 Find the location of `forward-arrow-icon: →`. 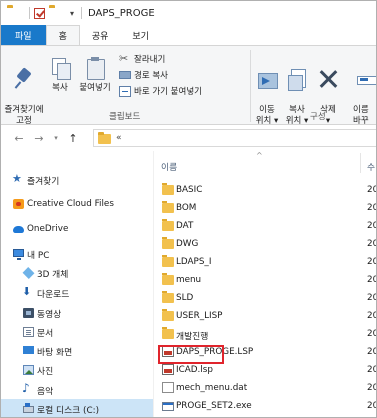

forward-arrow-icon: → is located at coordinates (39, 138).